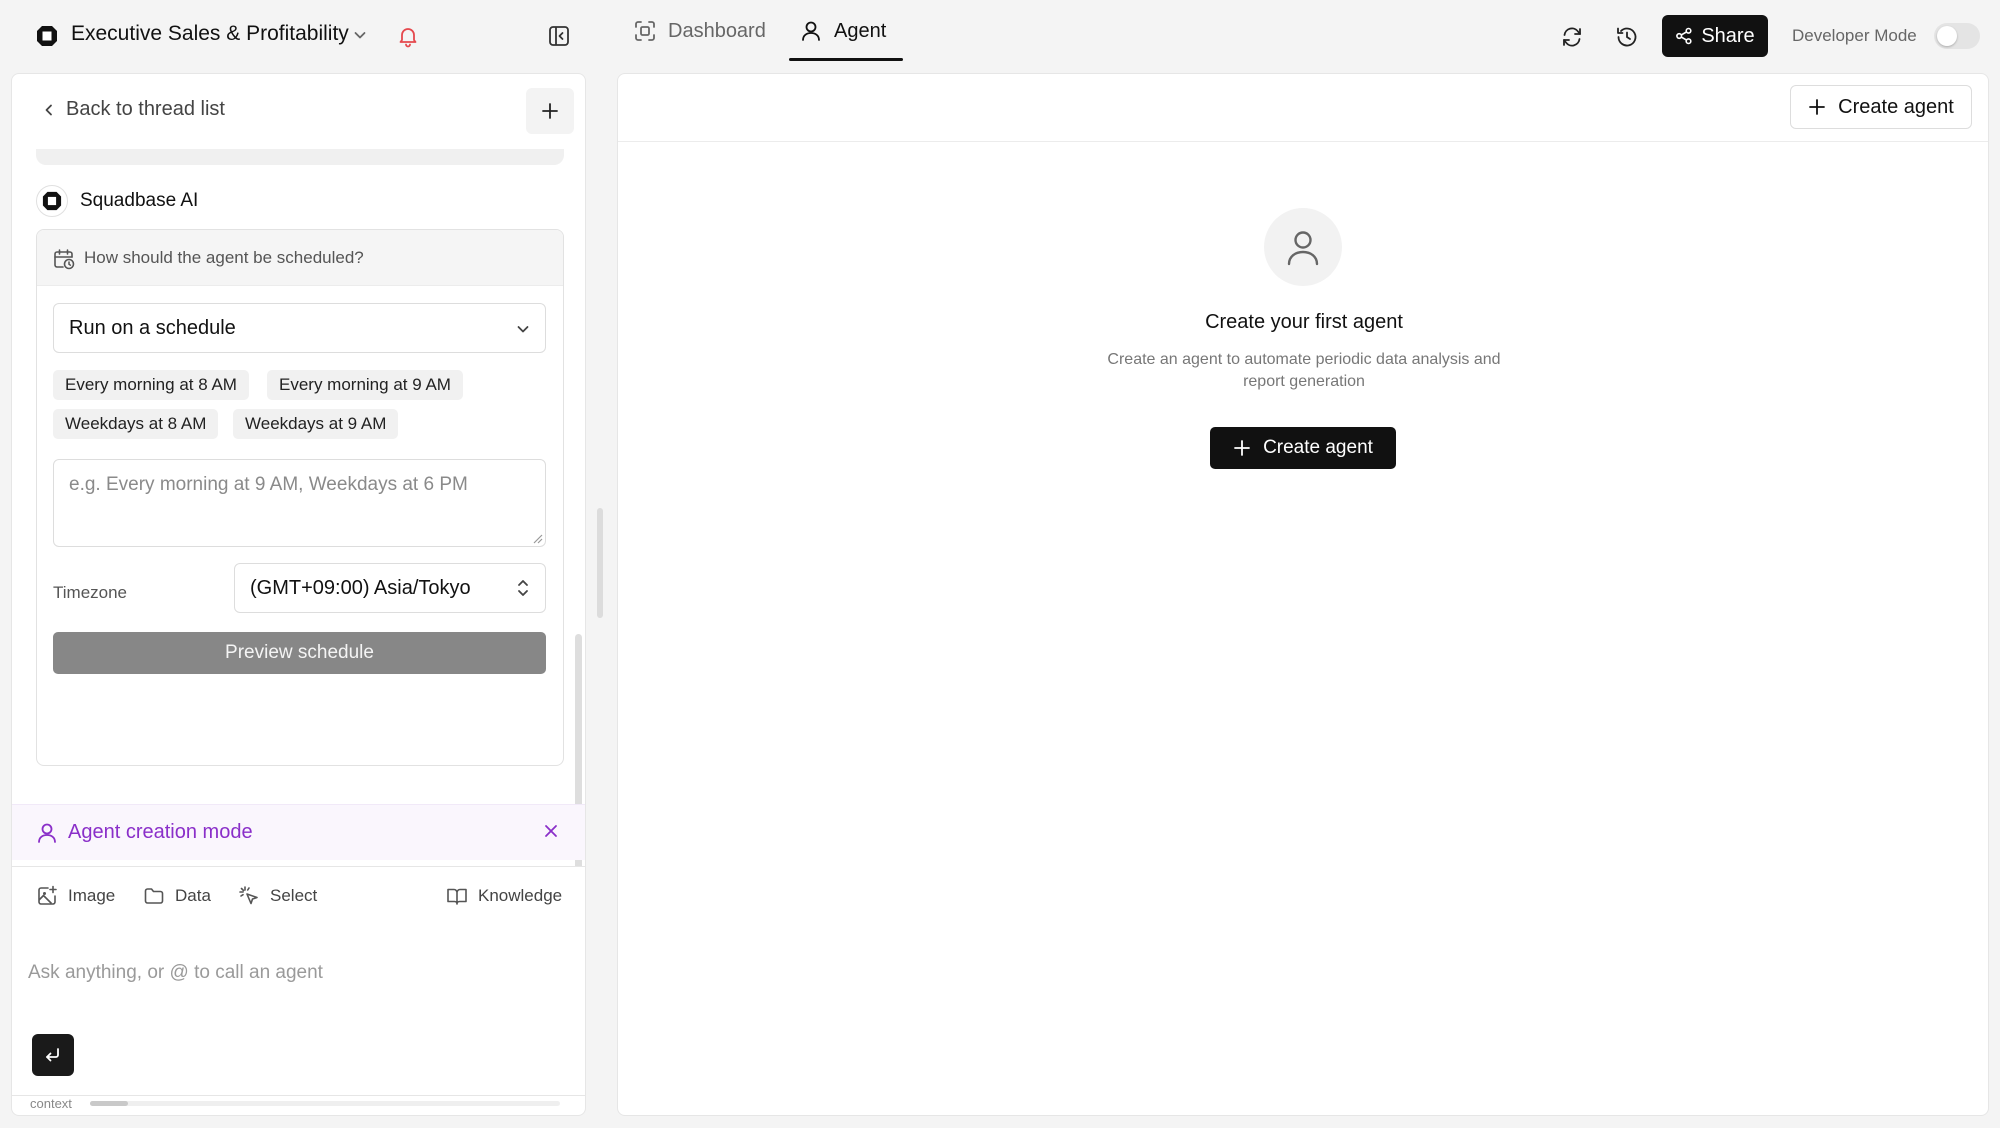 This screenshot has width=2000, height=1128. Describe the element at coordinates (600, 563) in the screenshot. I see `panel-resize-handle` at that location.